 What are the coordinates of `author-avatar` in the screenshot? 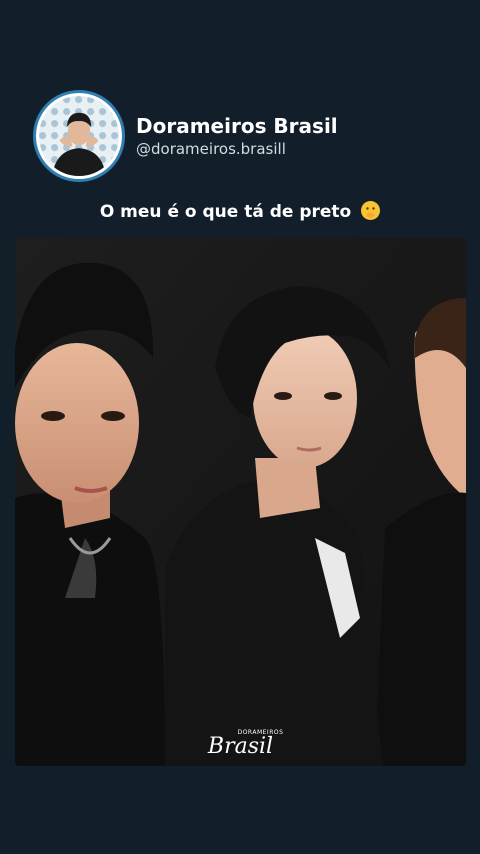 It's located at (79, 136).